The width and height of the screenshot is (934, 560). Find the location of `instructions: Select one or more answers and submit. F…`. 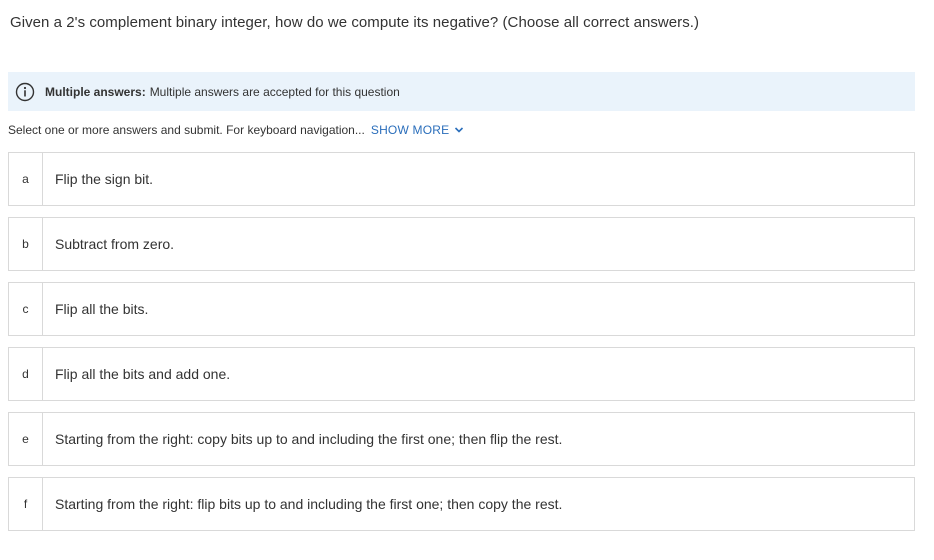

instructions: Select one or more answers and submit. F… is located at coordinates (236, 130).